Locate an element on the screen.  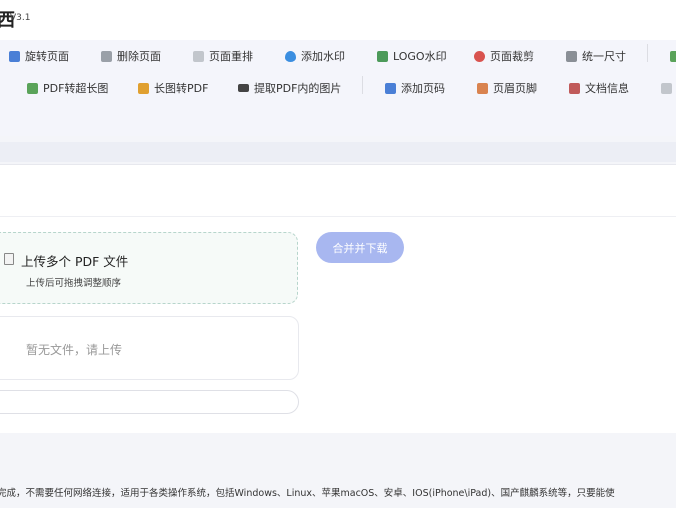
file-icon is located at coordinates (9, 259).